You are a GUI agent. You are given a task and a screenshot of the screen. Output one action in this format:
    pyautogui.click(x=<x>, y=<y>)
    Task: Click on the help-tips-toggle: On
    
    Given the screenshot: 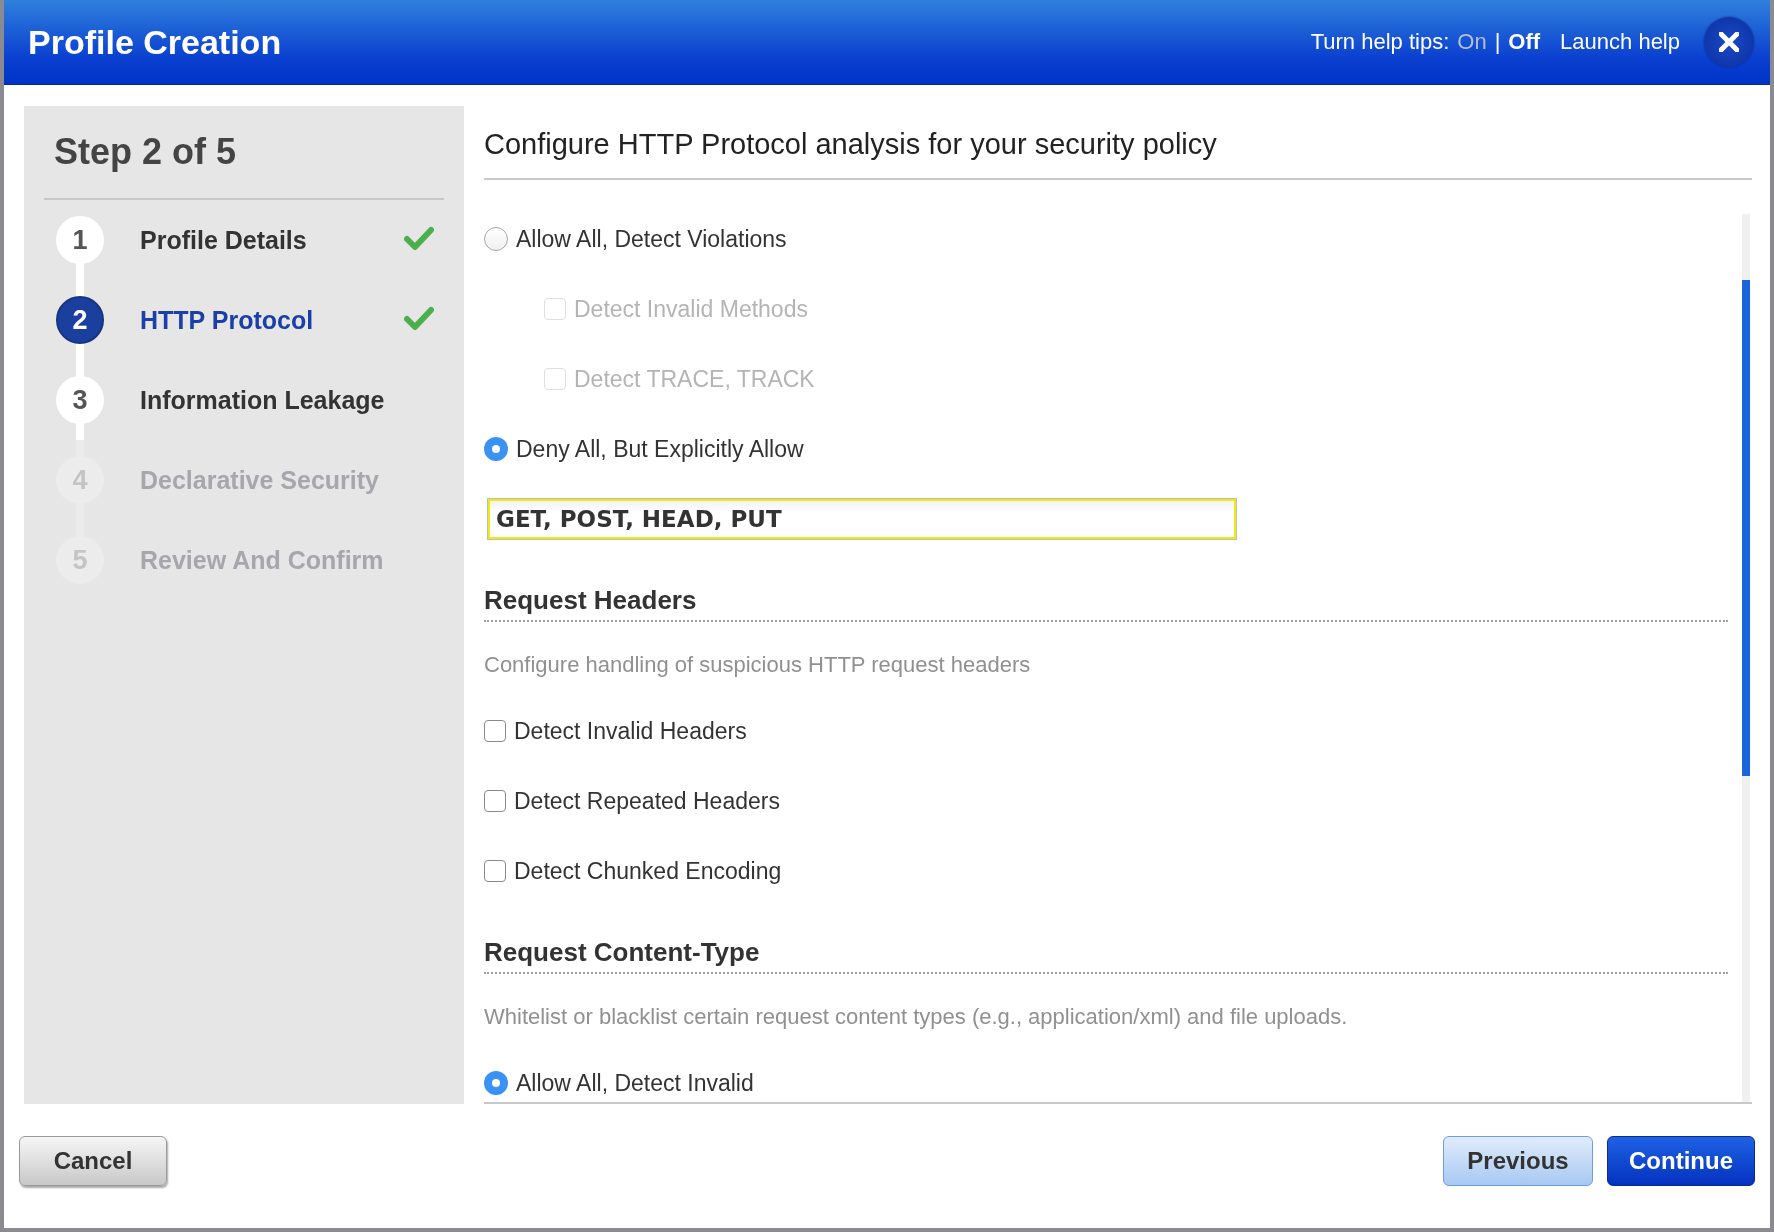 What is the action you would take?
    pyautogui.click(x=1472, y=42)
    